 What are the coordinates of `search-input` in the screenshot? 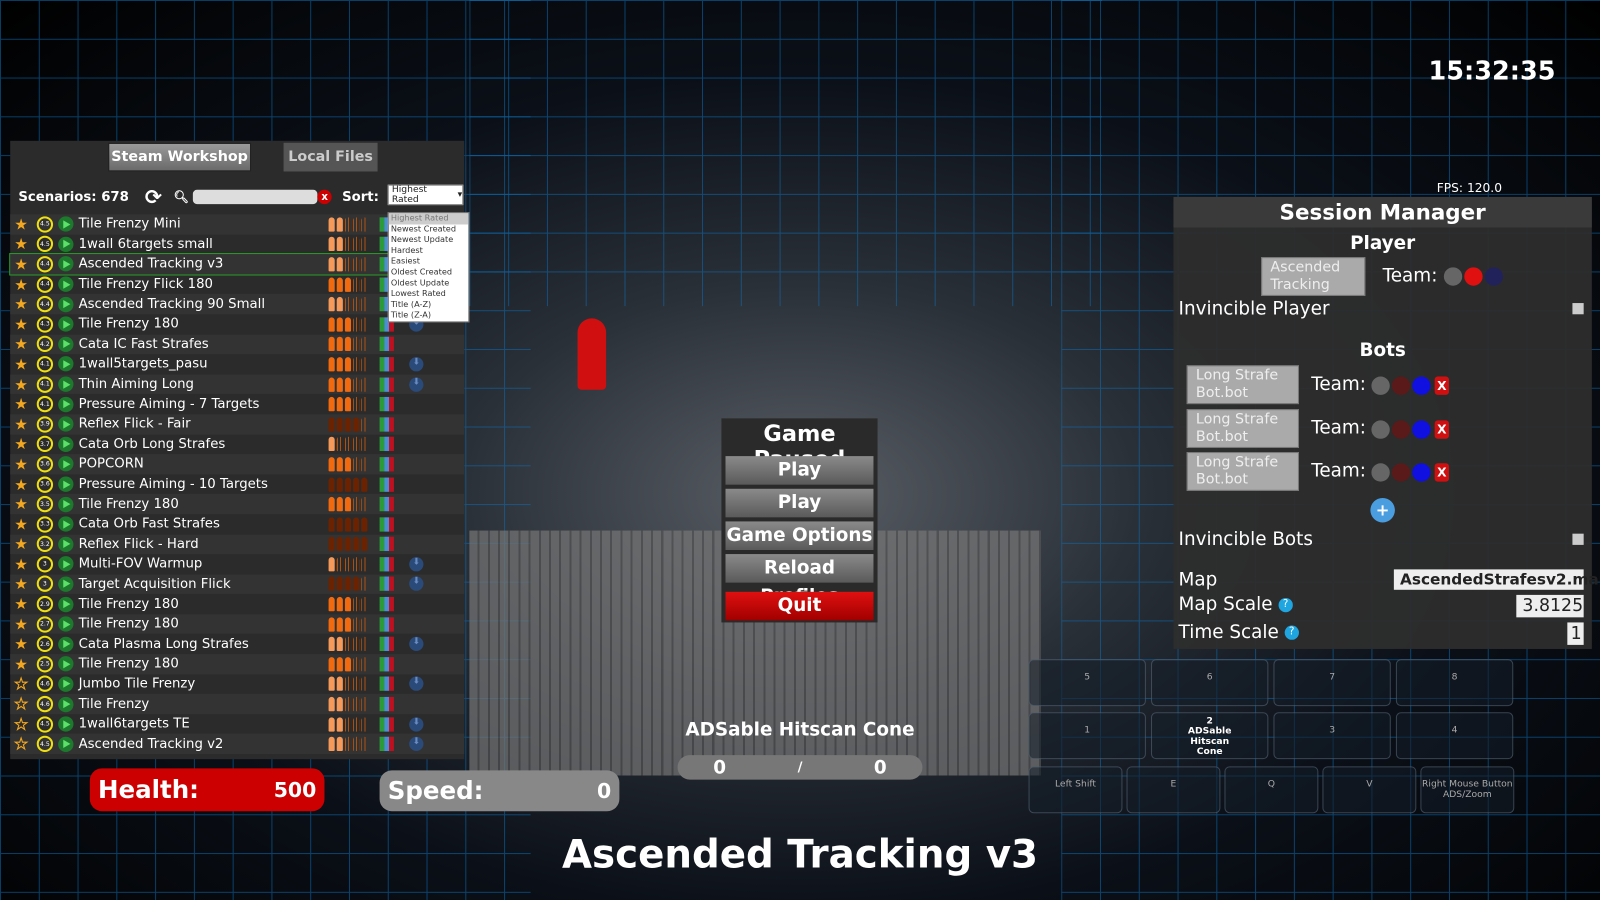 It's located at (255, 197).